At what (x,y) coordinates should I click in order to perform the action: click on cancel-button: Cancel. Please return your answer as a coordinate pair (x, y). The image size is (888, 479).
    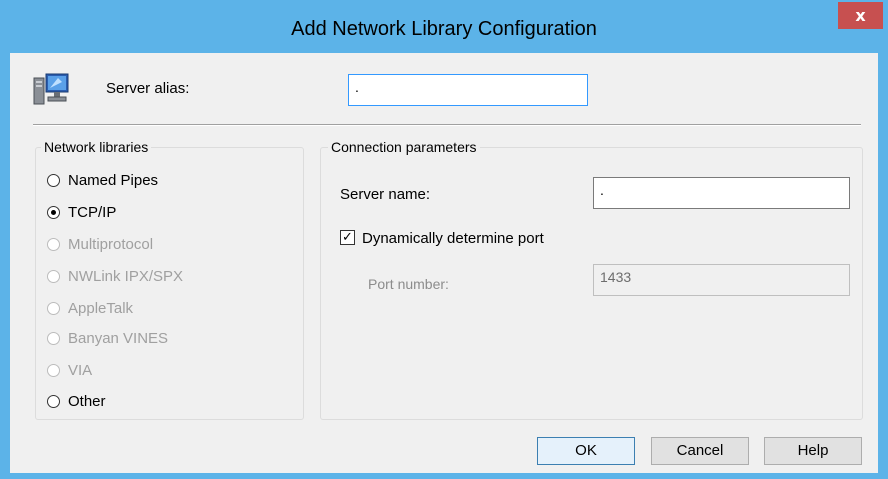
    Looking at the image, I should click on (700, 451).